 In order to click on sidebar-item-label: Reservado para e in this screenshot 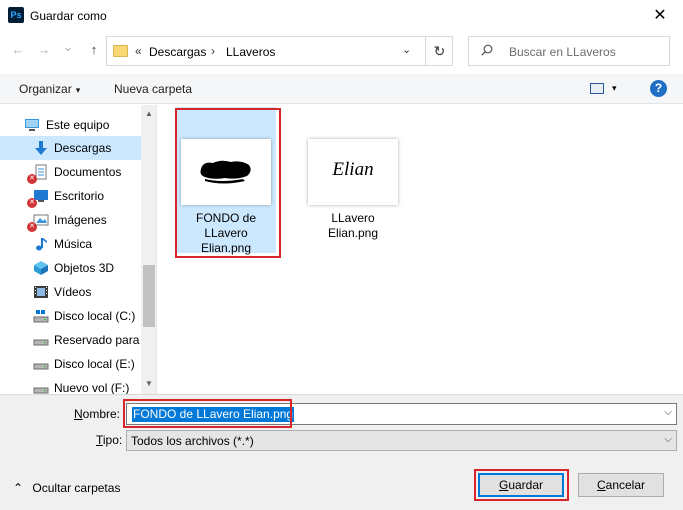, I will do `click(102, 340)`.